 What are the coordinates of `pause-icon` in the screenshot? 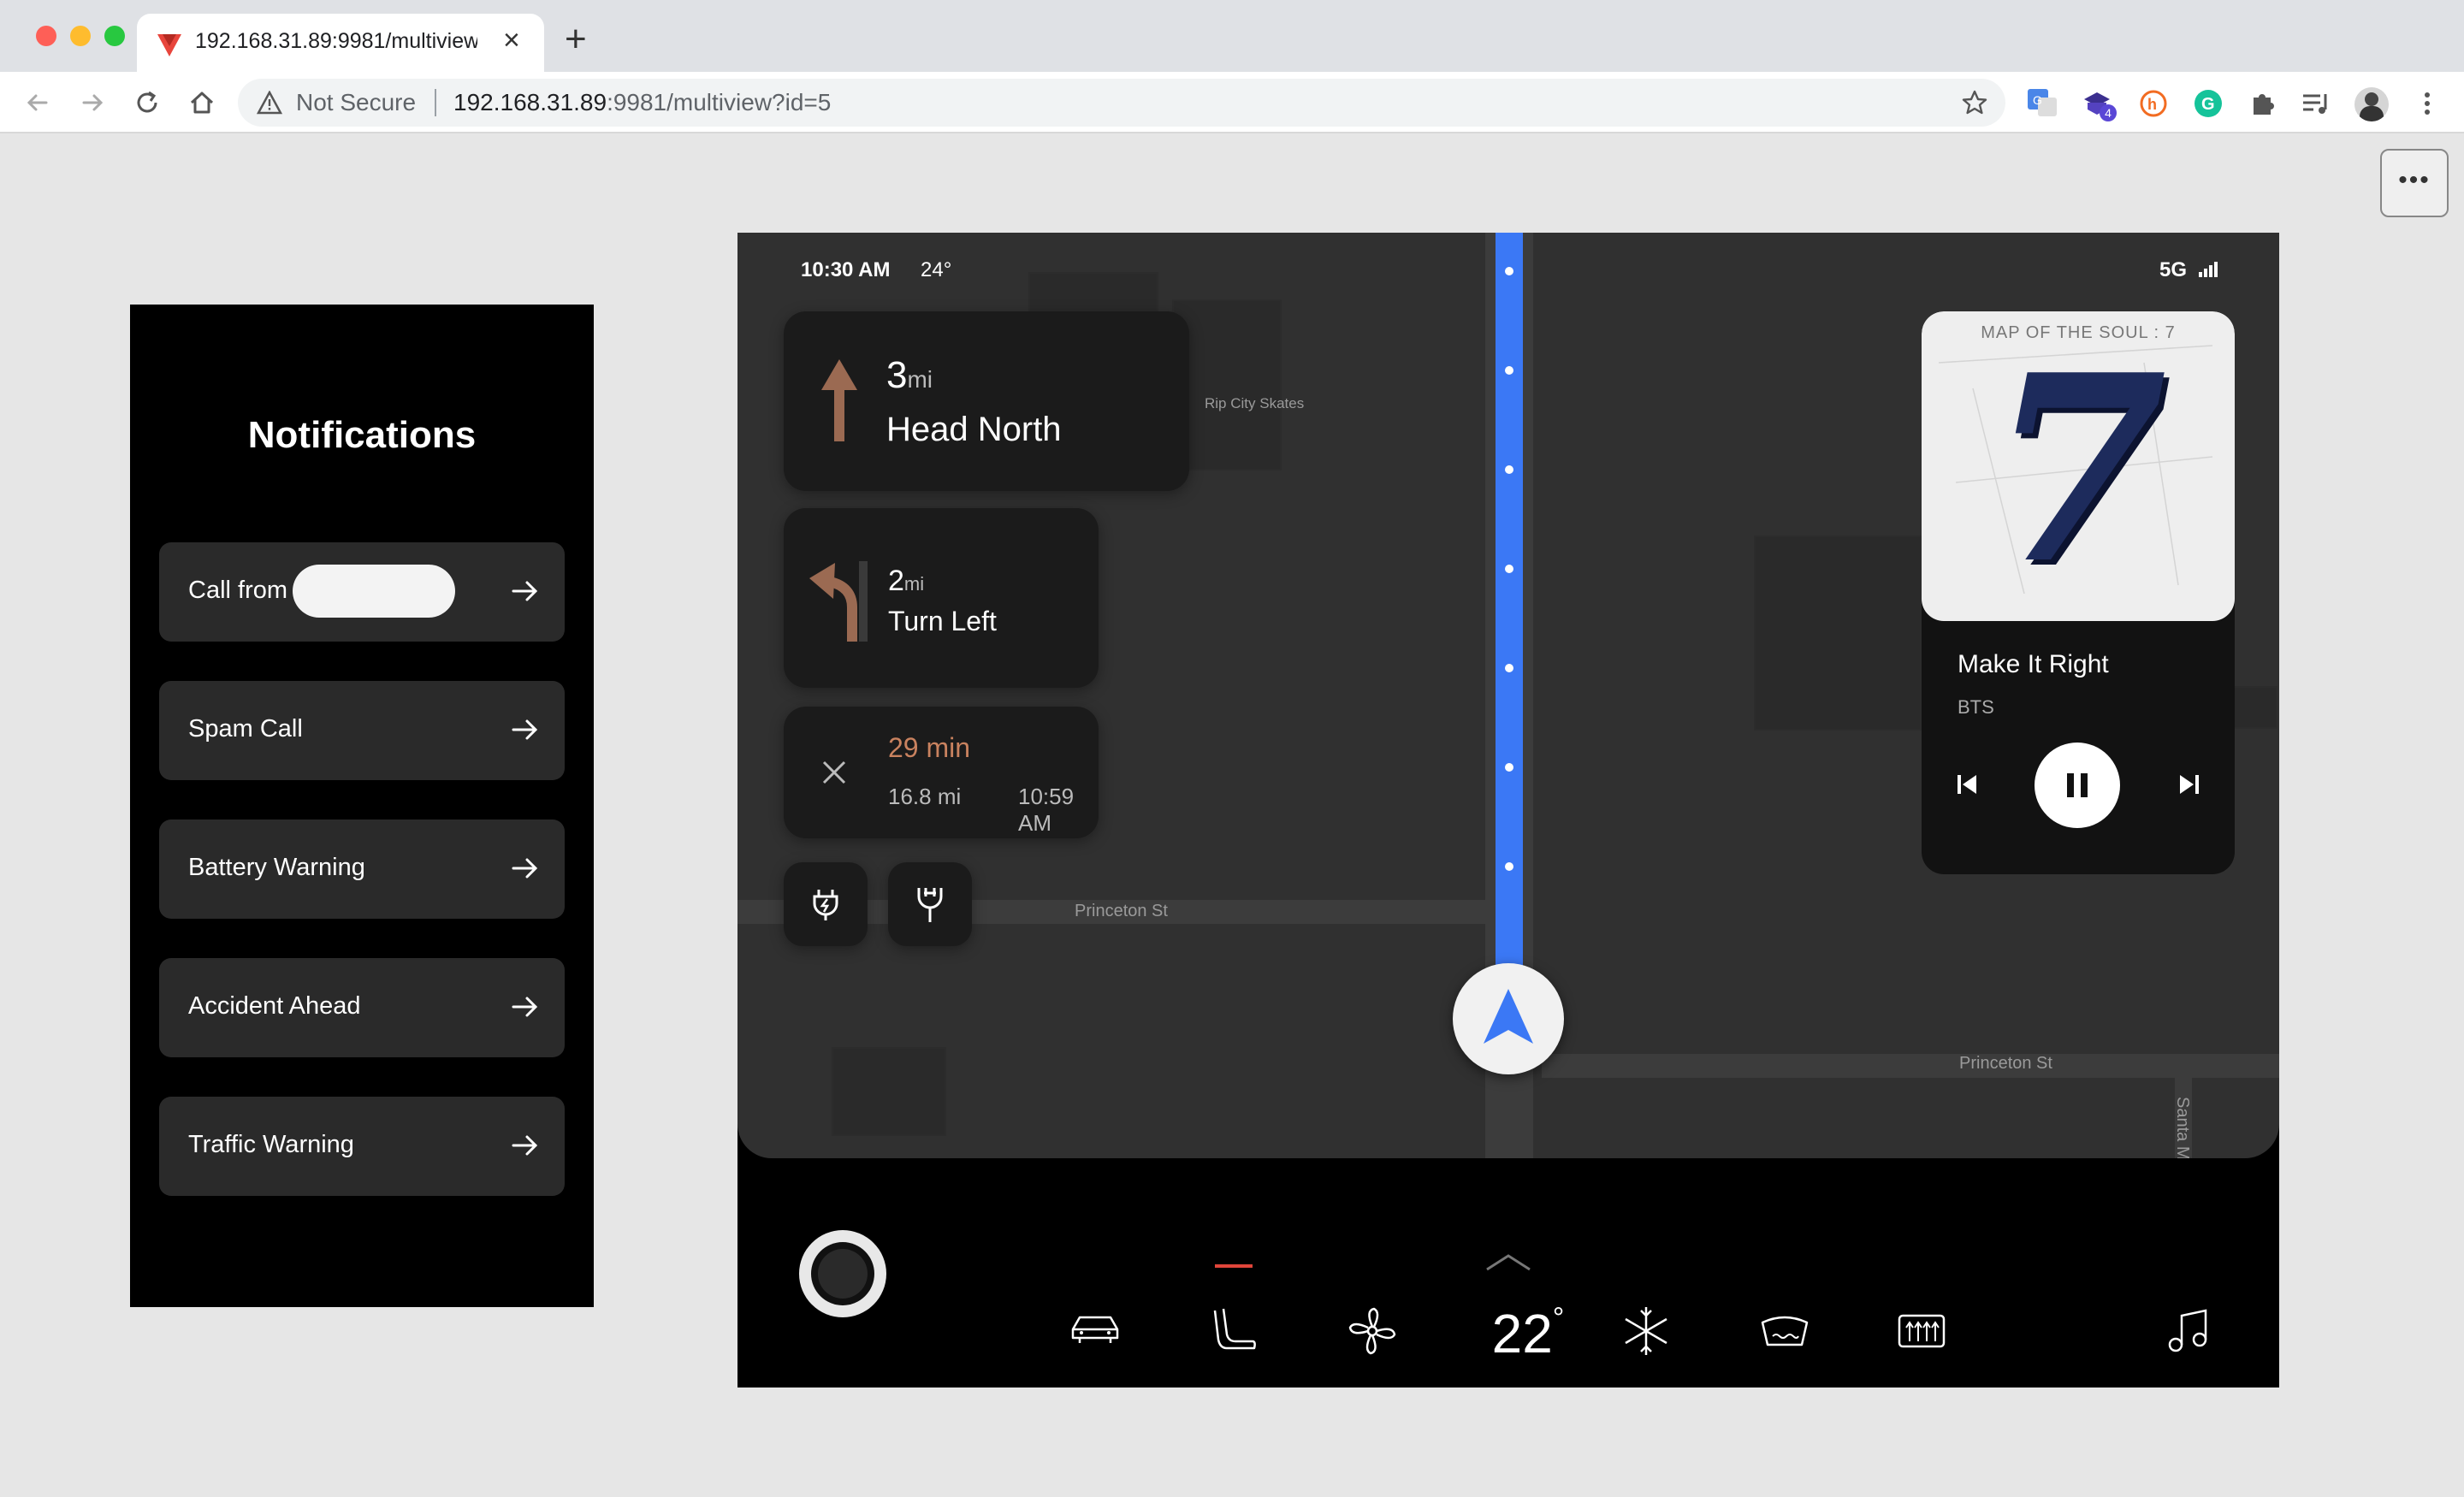 It's located at (2077, 785).